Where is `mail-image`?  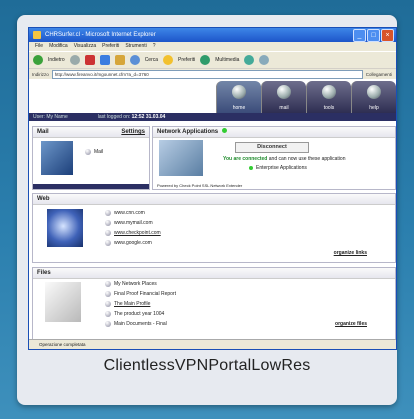
mail-image is located at coordinates (57, 158).